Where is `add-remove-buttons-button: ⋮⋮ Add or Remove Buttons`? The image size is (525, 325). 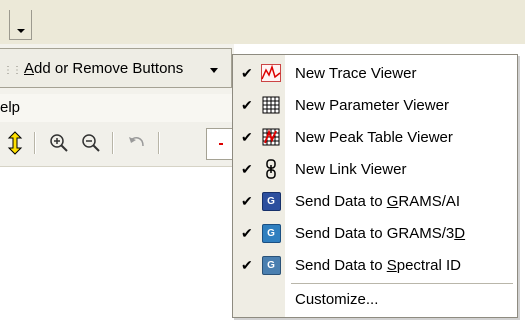 add-remove-buttons-button: ⋮⋮ Add or Remove Buttons is located at coordinates (116, 68).